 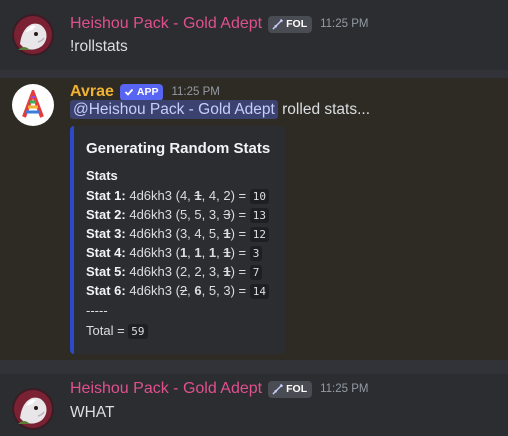 What do you see at coordinates (174, 253) in the screenshot?
I see `stat-line: Stat 4: 4d6kh3 (1, 1, 1, 1) = 3` at bounding box center [174, 253].